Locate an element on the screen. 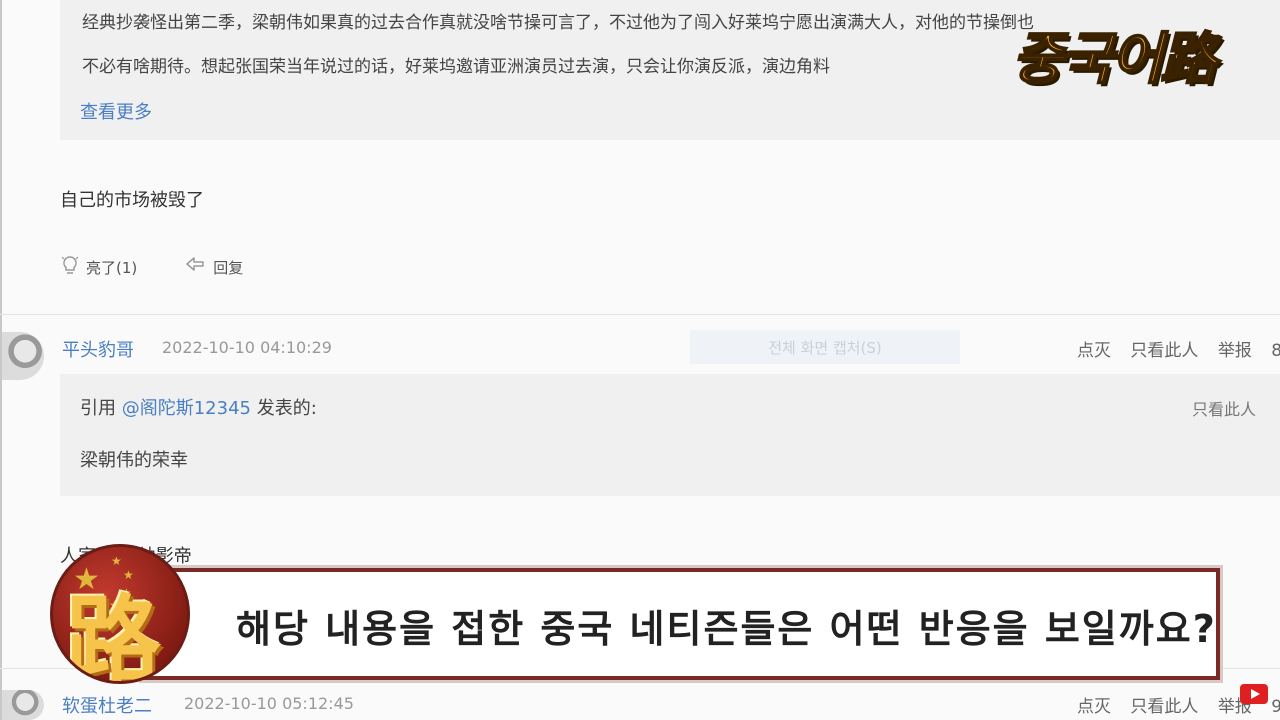 This screenshot has height=720, width=1280. channel-logo: 중국어路 is located at coordinates (1114, 59).